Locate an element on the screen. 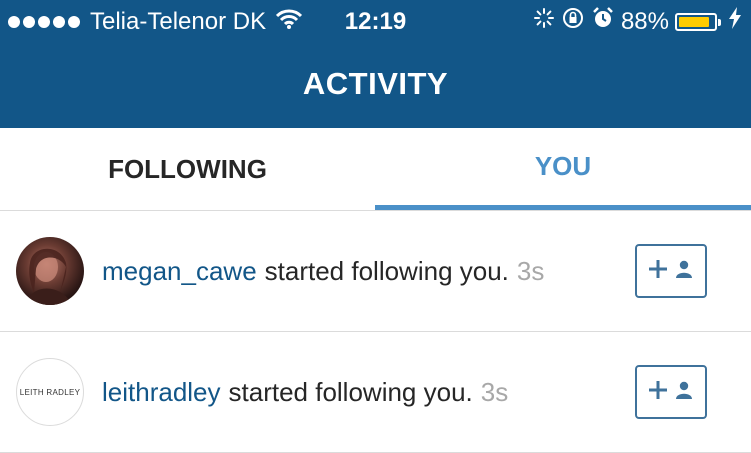 This screenshot has width=751, height=453. avatar-photo is located at coordinates (49, 276).